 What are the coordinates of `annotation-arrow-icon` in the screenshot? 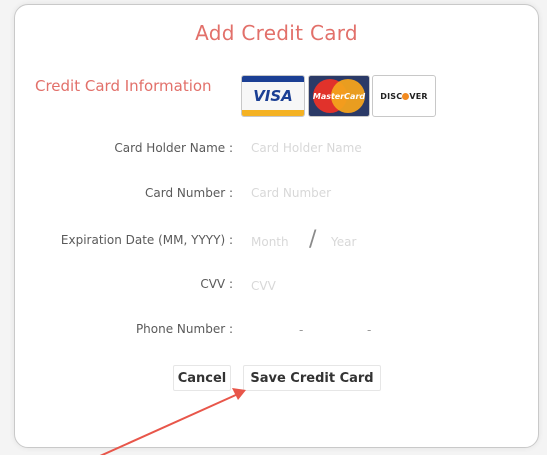 It's located at (172, 421).